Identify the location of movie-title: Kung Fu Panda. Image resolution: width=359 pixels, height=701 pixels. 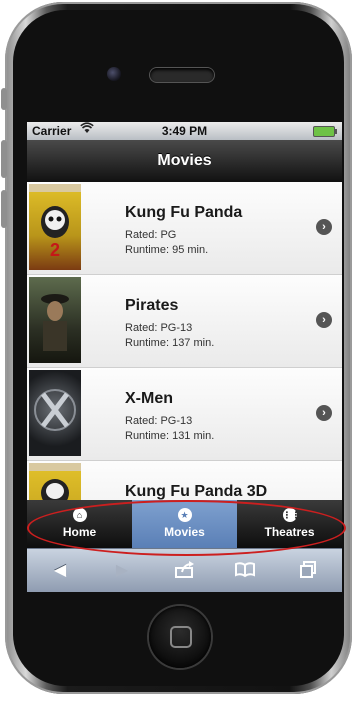
(184, 212).